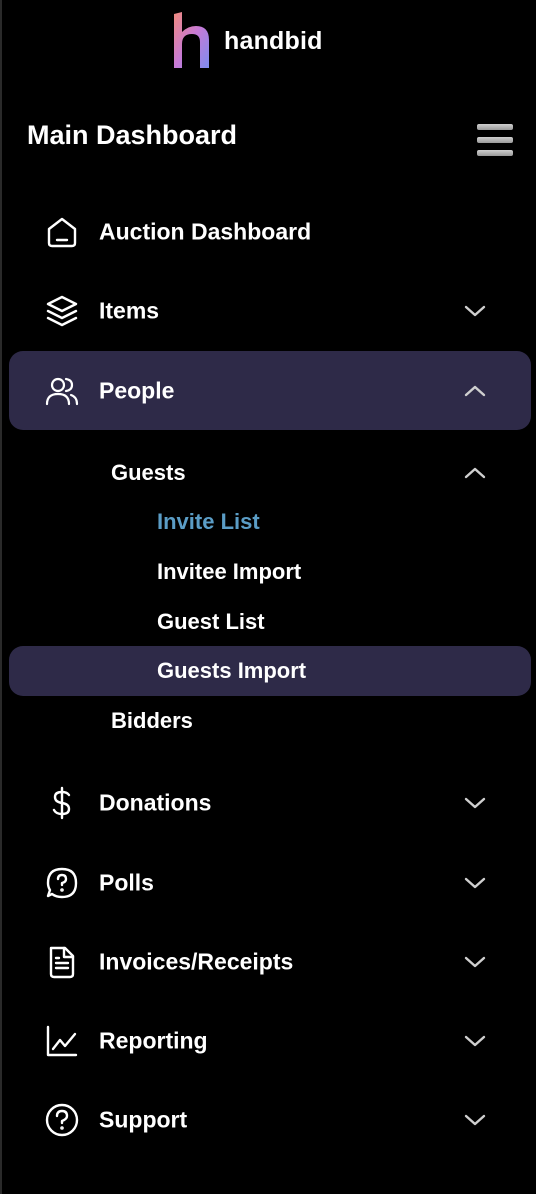 This screenshot has height=1194, width=536. Describe the element at coordinates (143, 1119) in the screenshot. I see `nav-item-label: Support` at that location.